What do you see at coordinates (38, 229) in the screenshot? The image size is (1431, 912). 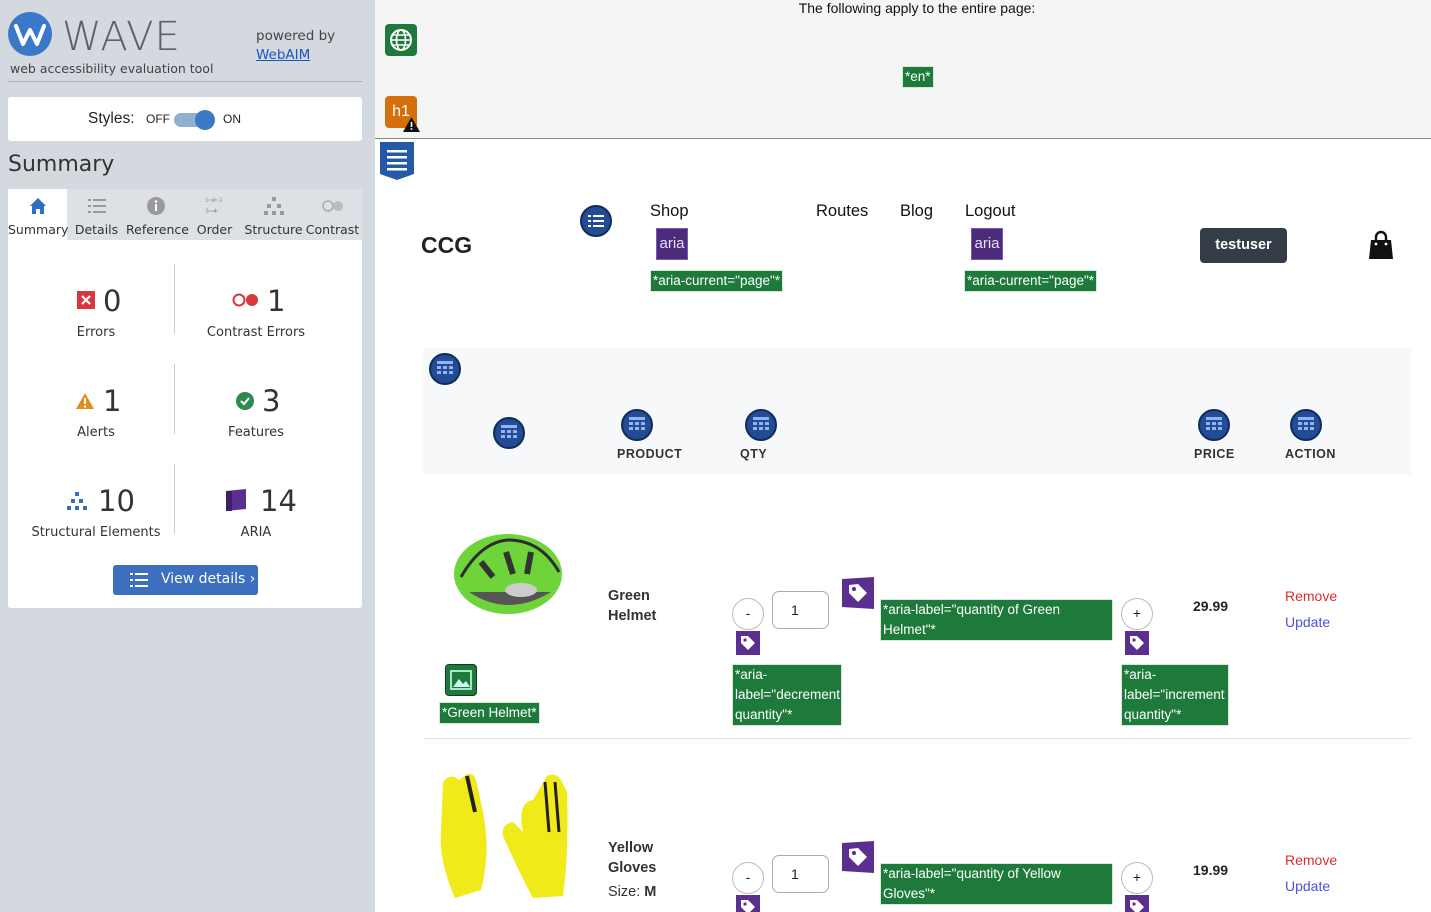 I see `tab-label: Summary` at bounding box center [38, 229].